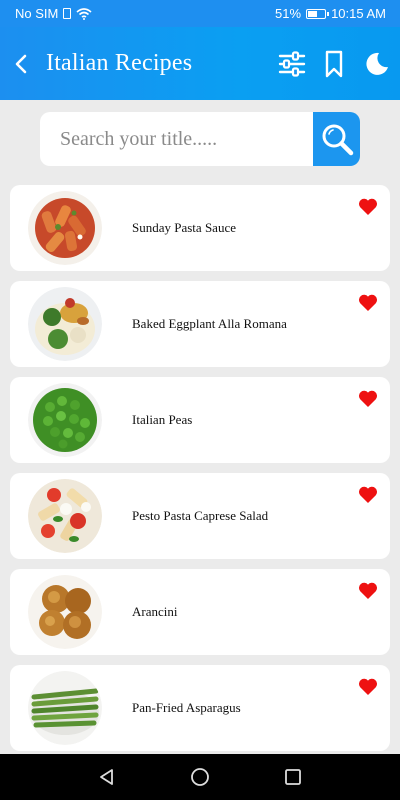 This screenshot has width=400, height=800. What do you see at coordinates (65, 612) in the screenshot?
I see `recipe-image-arancini` at bounding box center [65, 612].